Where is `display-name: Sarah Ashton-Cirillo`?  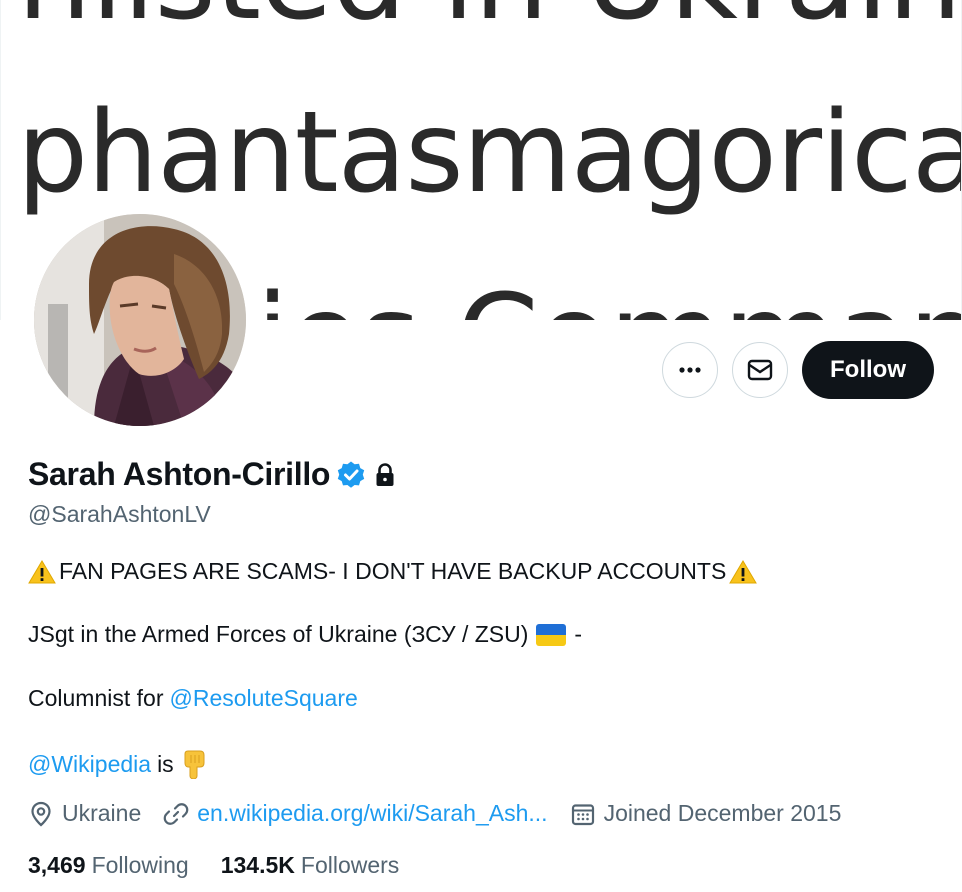 display-name: Sarah Ashton-Cirillo is located at coordinates (179, 474).